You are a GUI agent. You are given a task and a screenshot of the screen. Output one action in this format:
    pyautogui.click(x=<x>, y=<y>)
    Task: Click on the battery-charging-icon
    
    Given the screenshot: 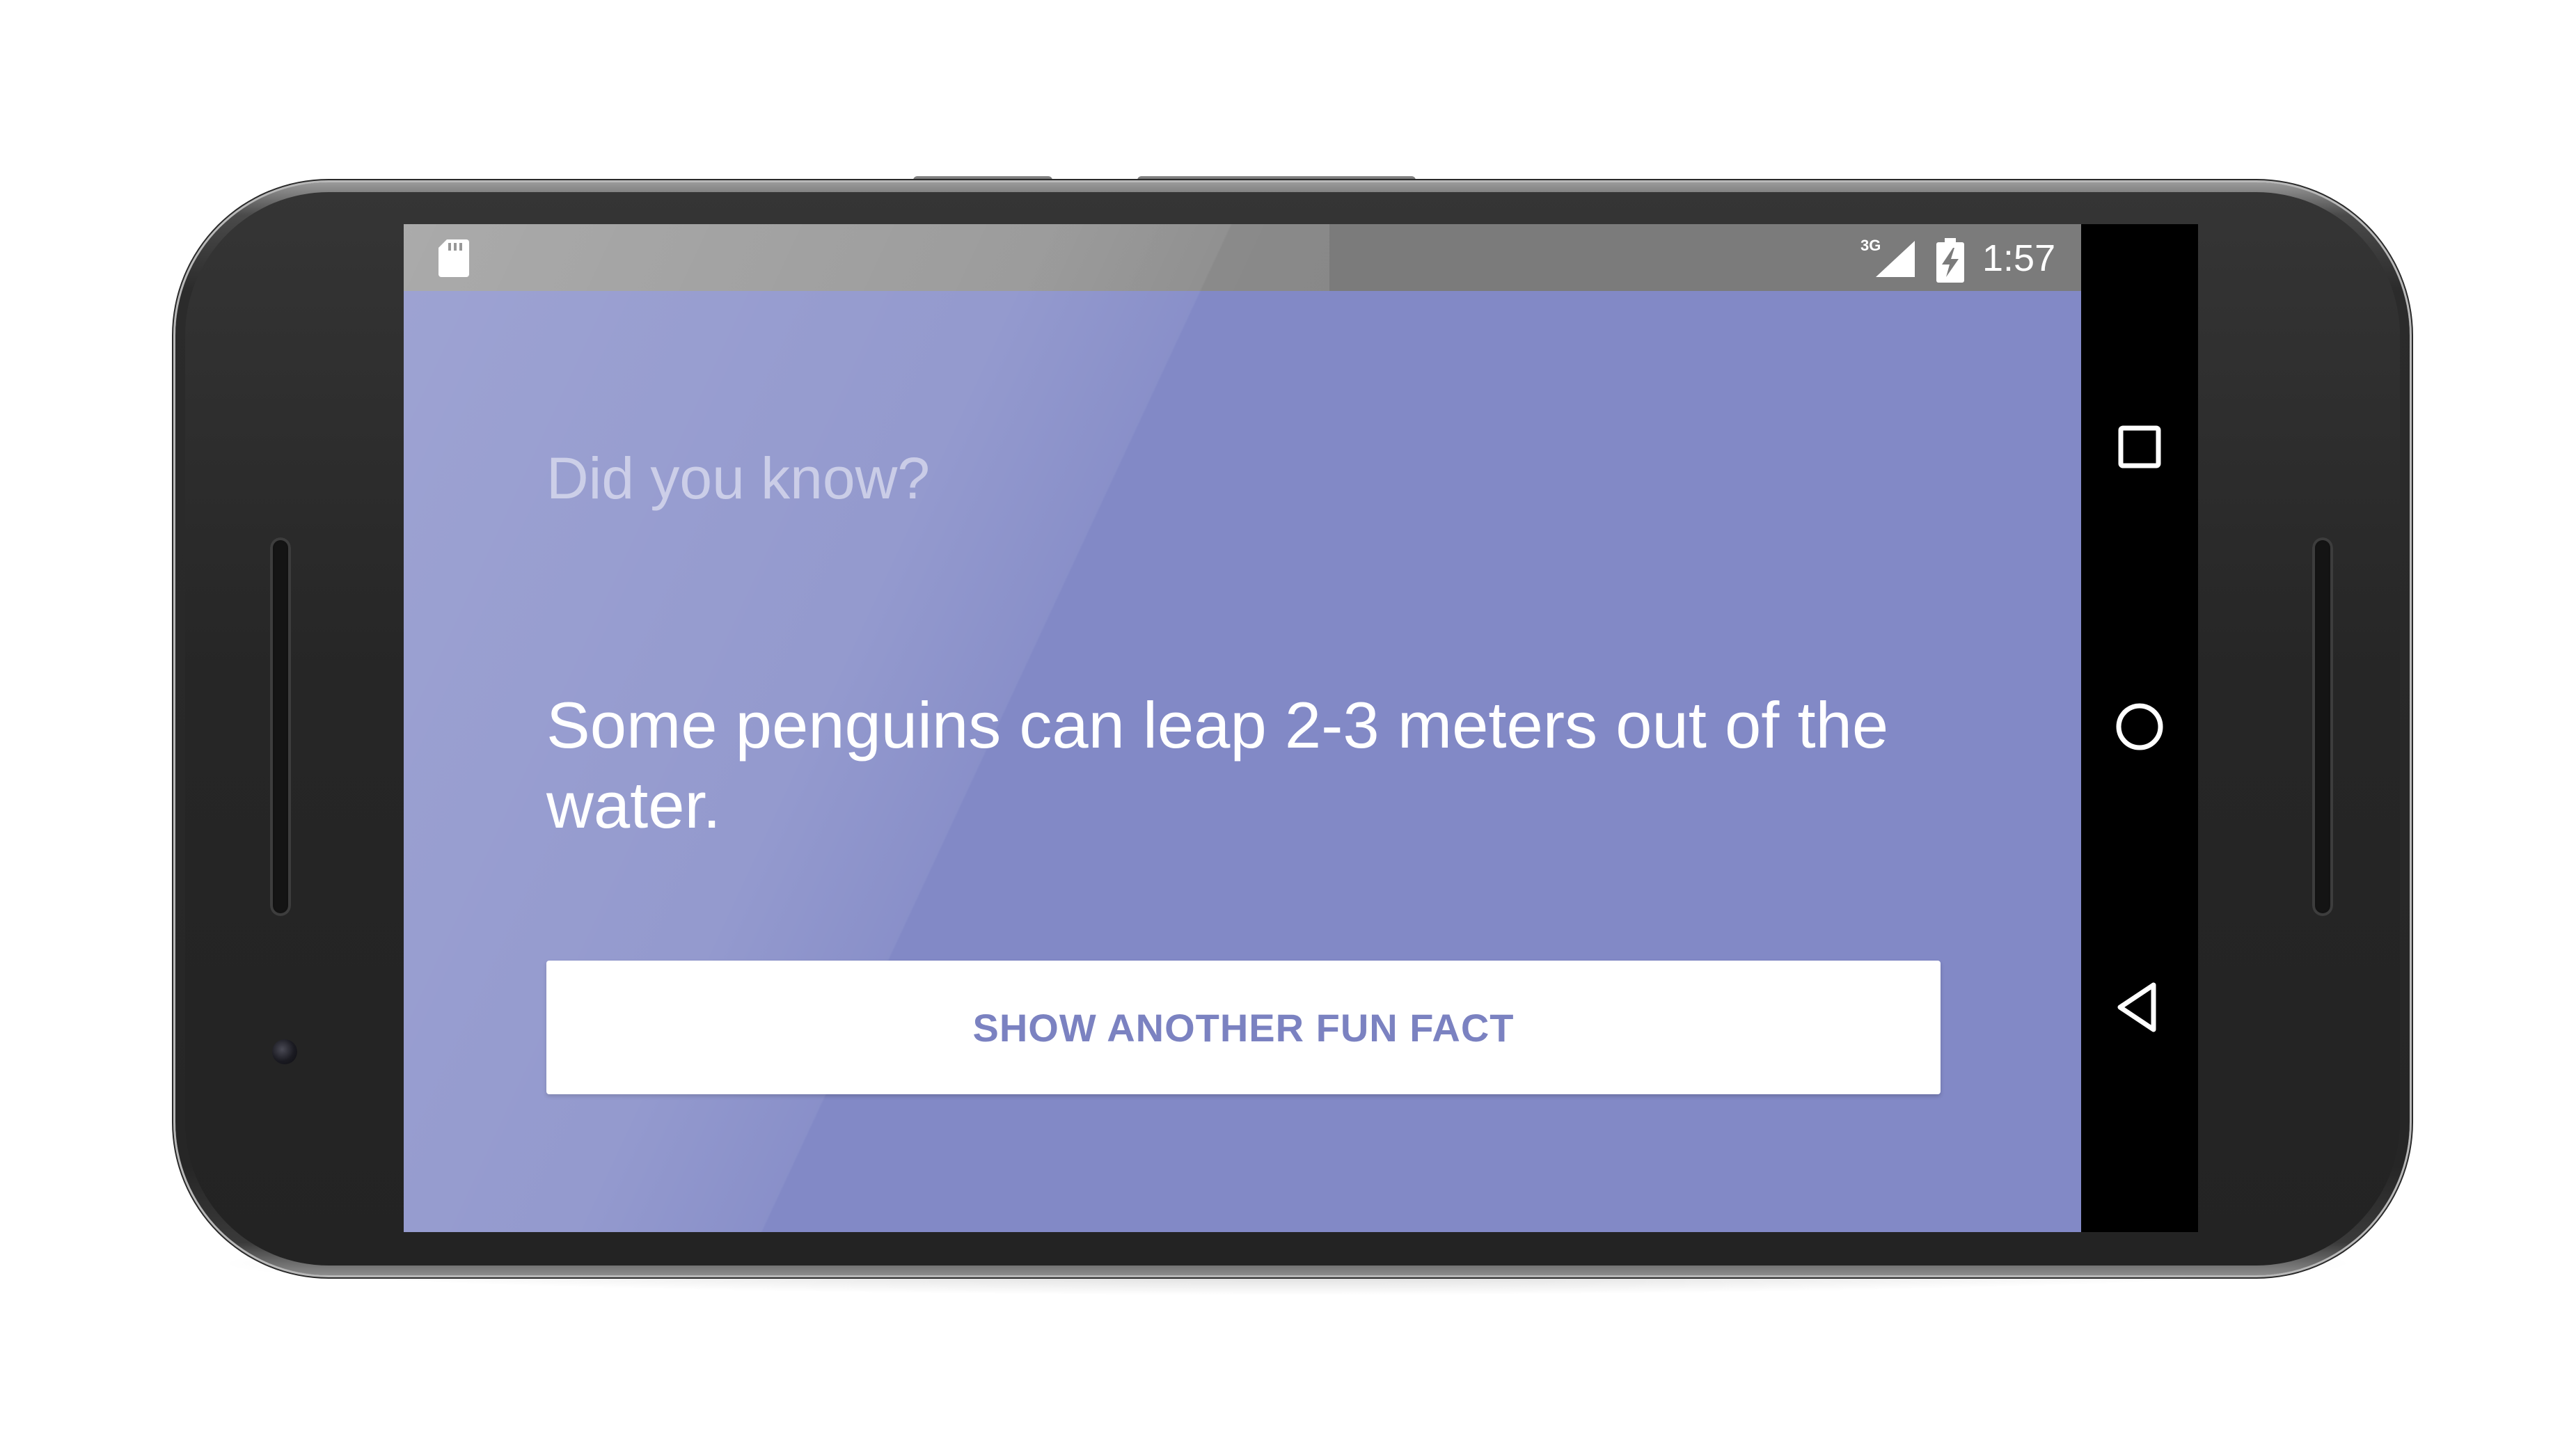 What is the action you would take?
    pyautogui.click(x=1950, y=260)
    